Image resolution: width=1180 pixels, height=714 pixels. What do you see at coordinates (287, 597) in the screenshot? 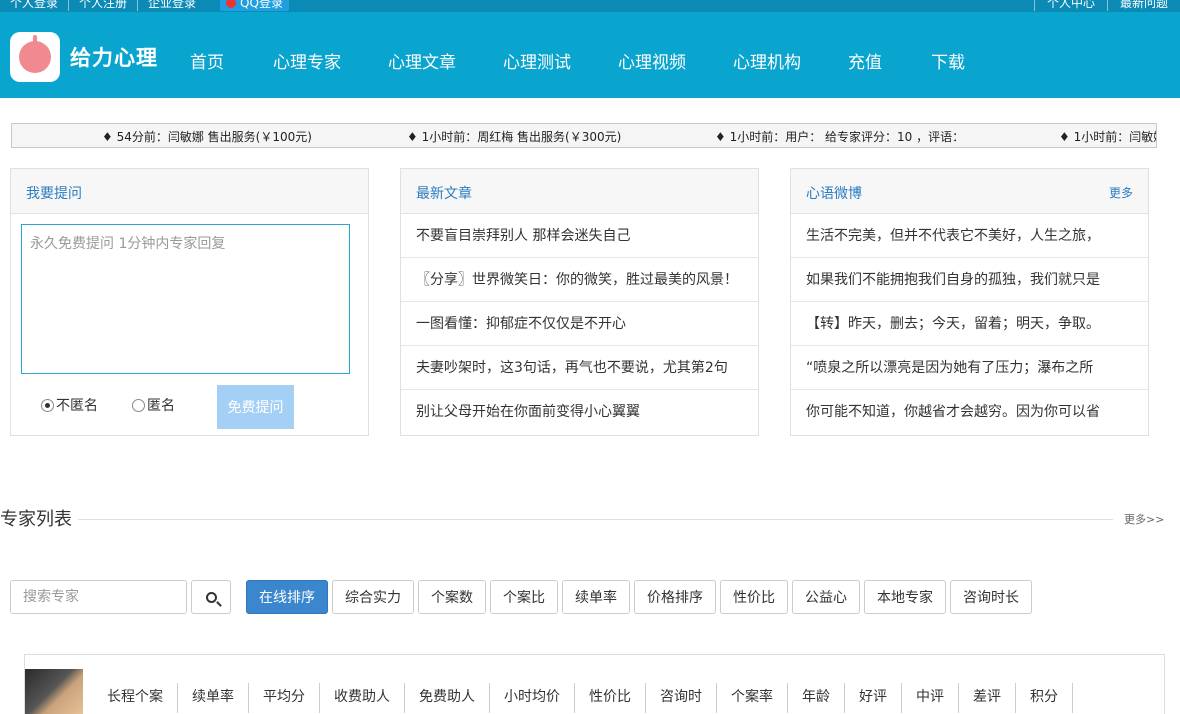
I see `filter-online-sort: 在线排序` at bounding box center [287, 597].